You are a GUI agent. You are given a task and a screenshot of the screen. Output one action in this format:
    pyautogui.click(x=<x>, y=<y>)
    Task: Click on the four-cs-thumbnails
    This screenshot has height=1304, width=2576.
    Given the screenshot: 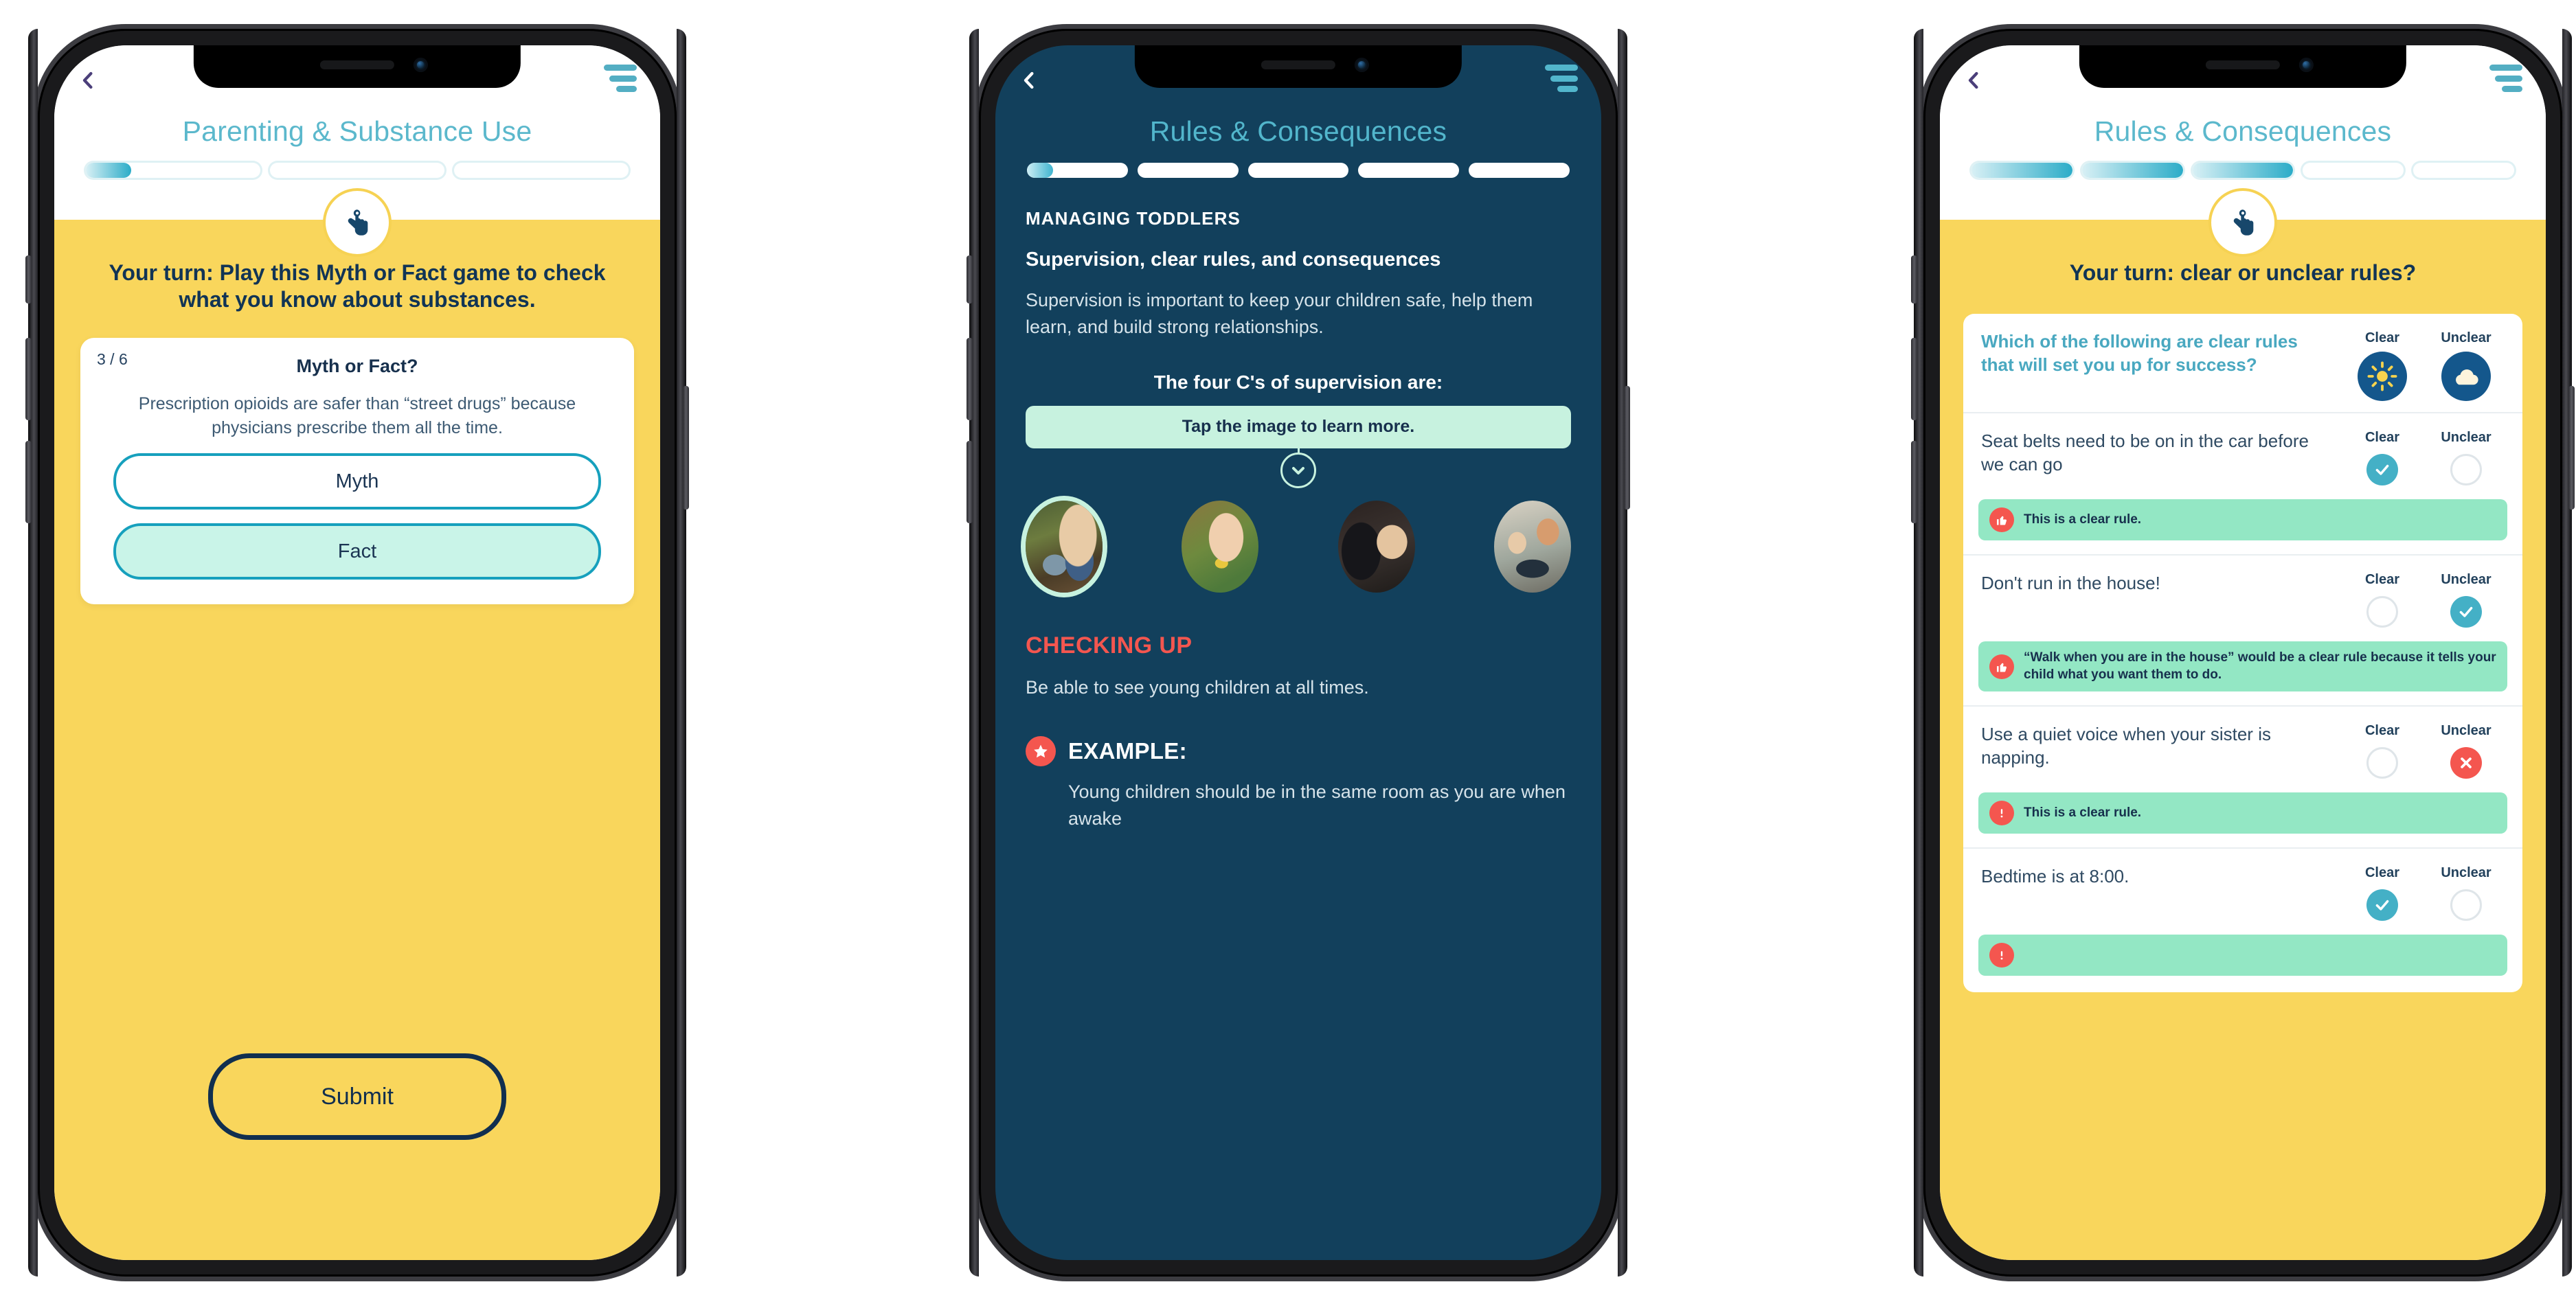 What is the action you would take?
    pyautogui.click(x=1298, y=546)
    